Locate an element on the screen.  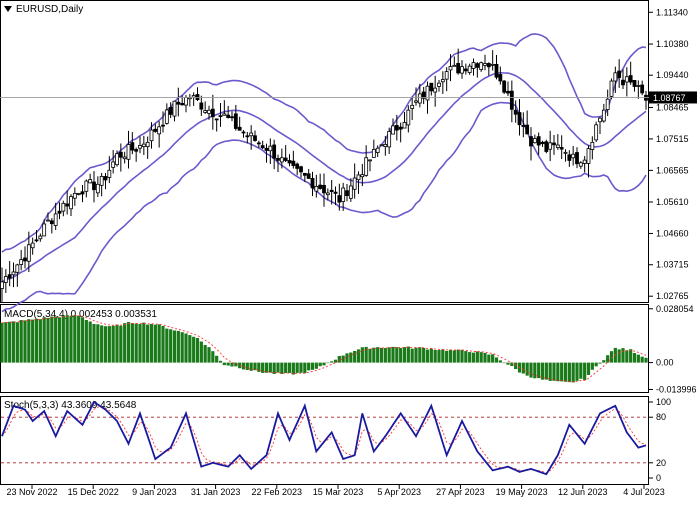
stoch-tick-label: 20 is located at coordinates (661, 463).